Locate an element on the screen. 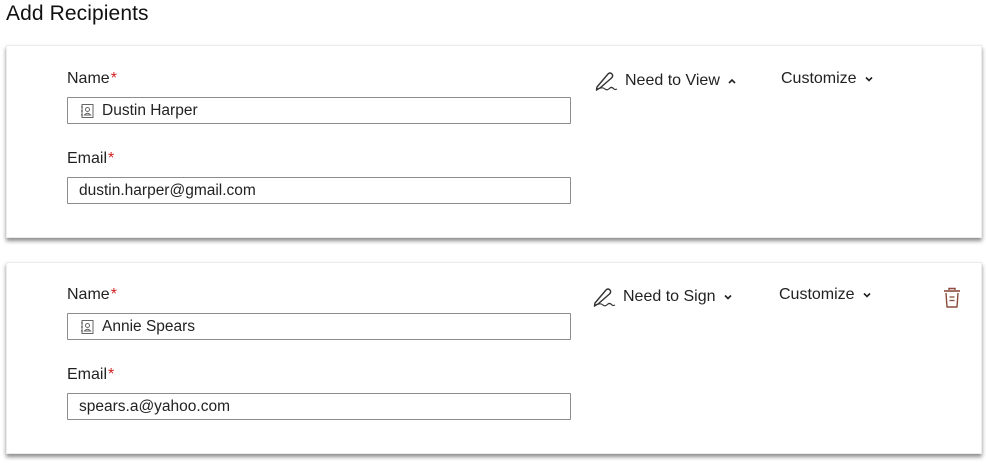  email-field: dustin.harper@gmail.com is located at coordinates (319, 190).